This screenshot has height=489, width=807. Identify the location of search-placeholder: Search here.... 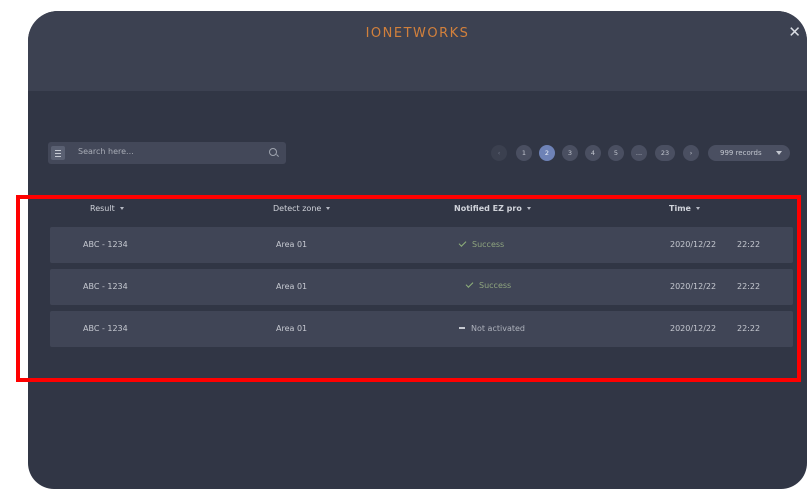
(106, 151).